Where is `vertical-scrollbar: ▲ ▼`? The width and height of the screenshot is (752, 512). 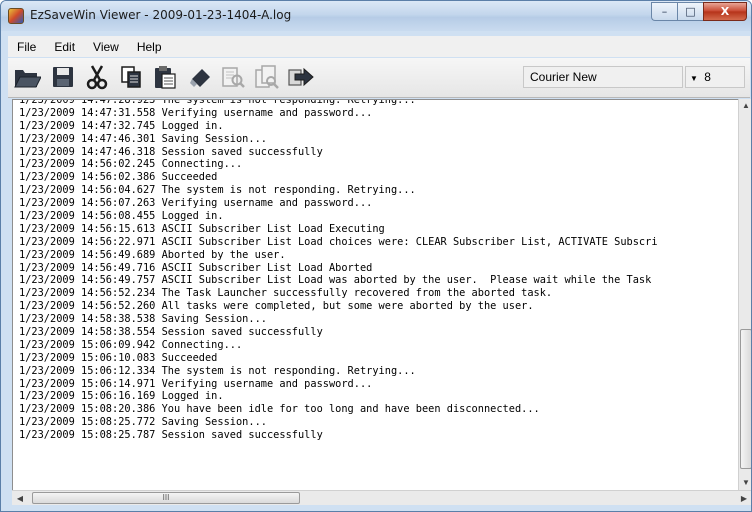
vertical-scrollbar: ▲ ▼ is located at coordinates (744, 294).